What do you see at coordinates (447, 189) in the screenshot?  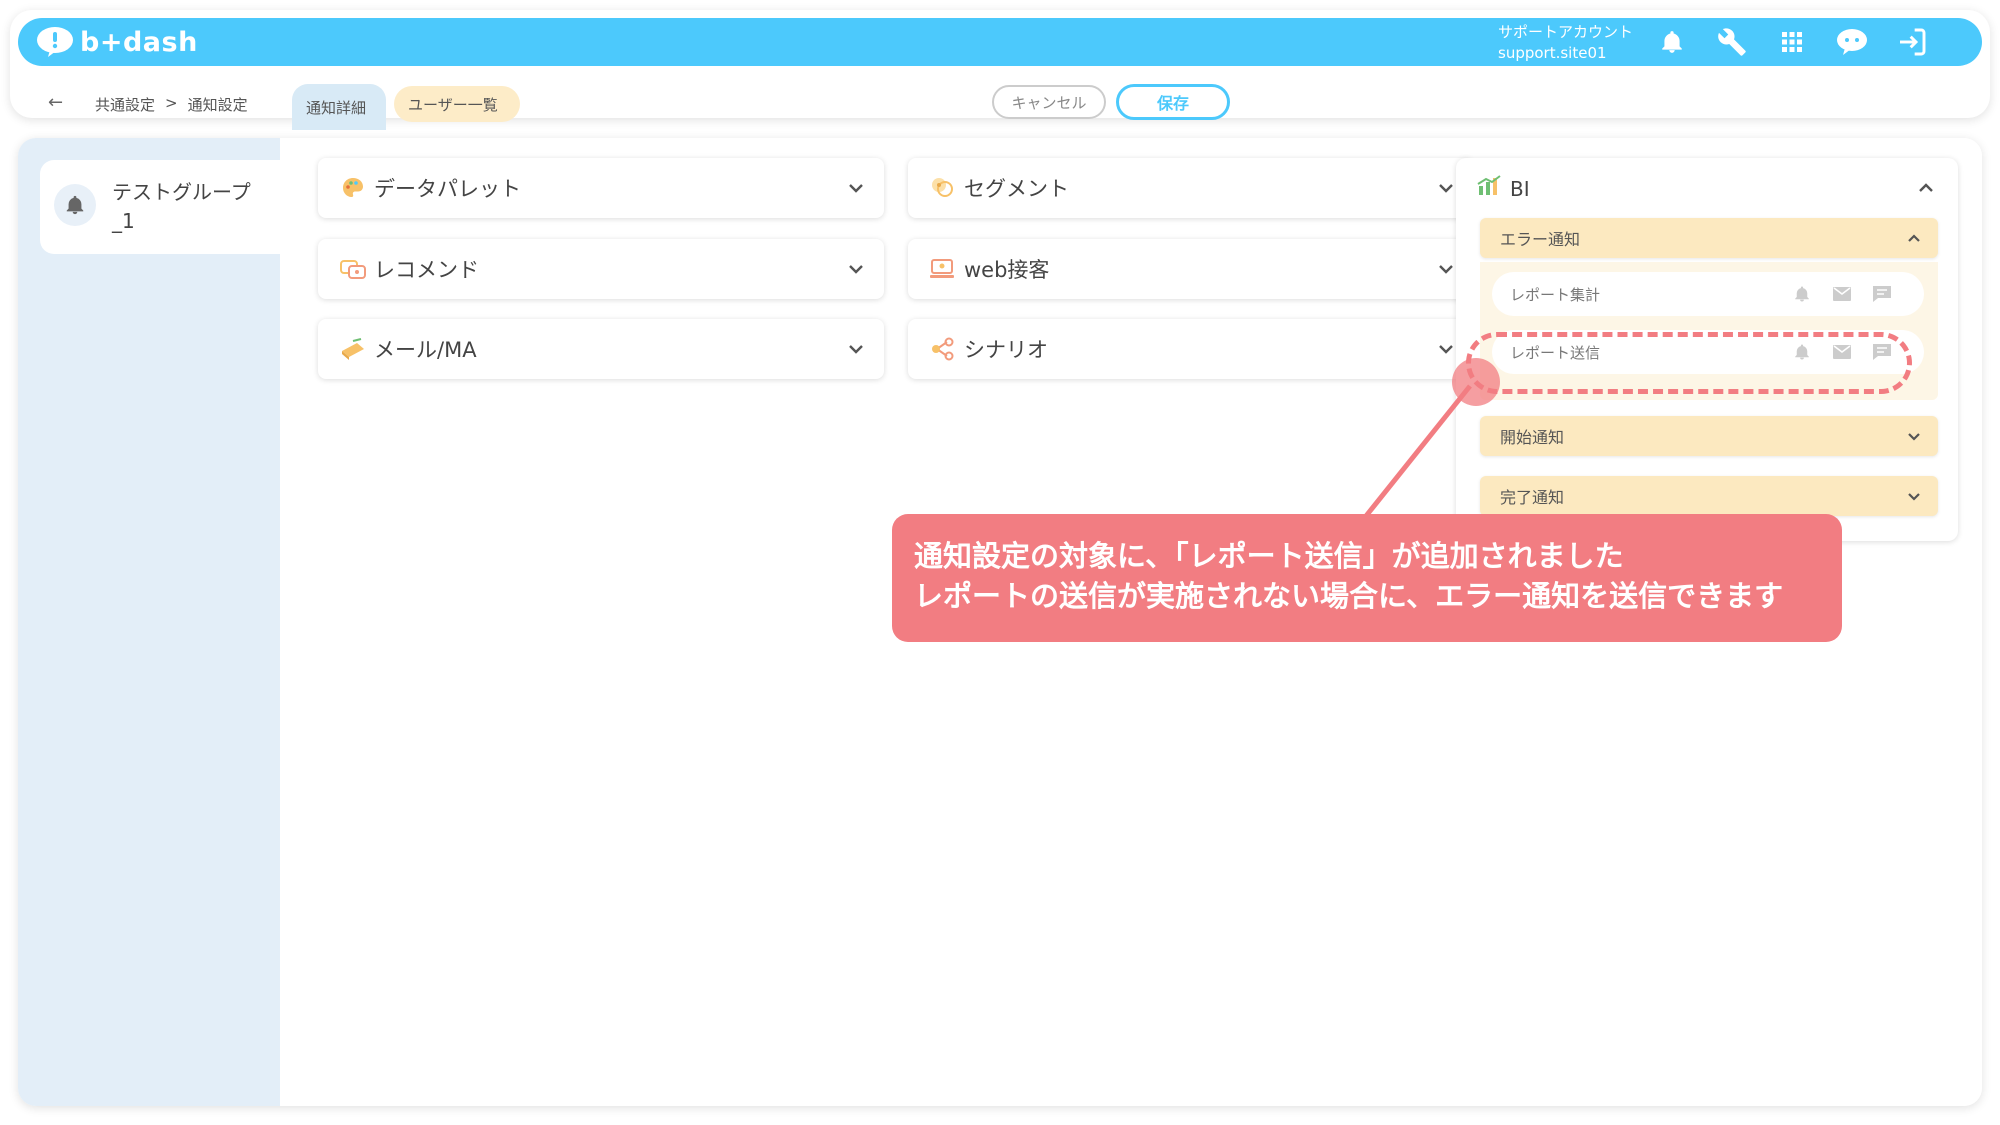 I see `category-label: データパレット` at bounding box center [447, 189].